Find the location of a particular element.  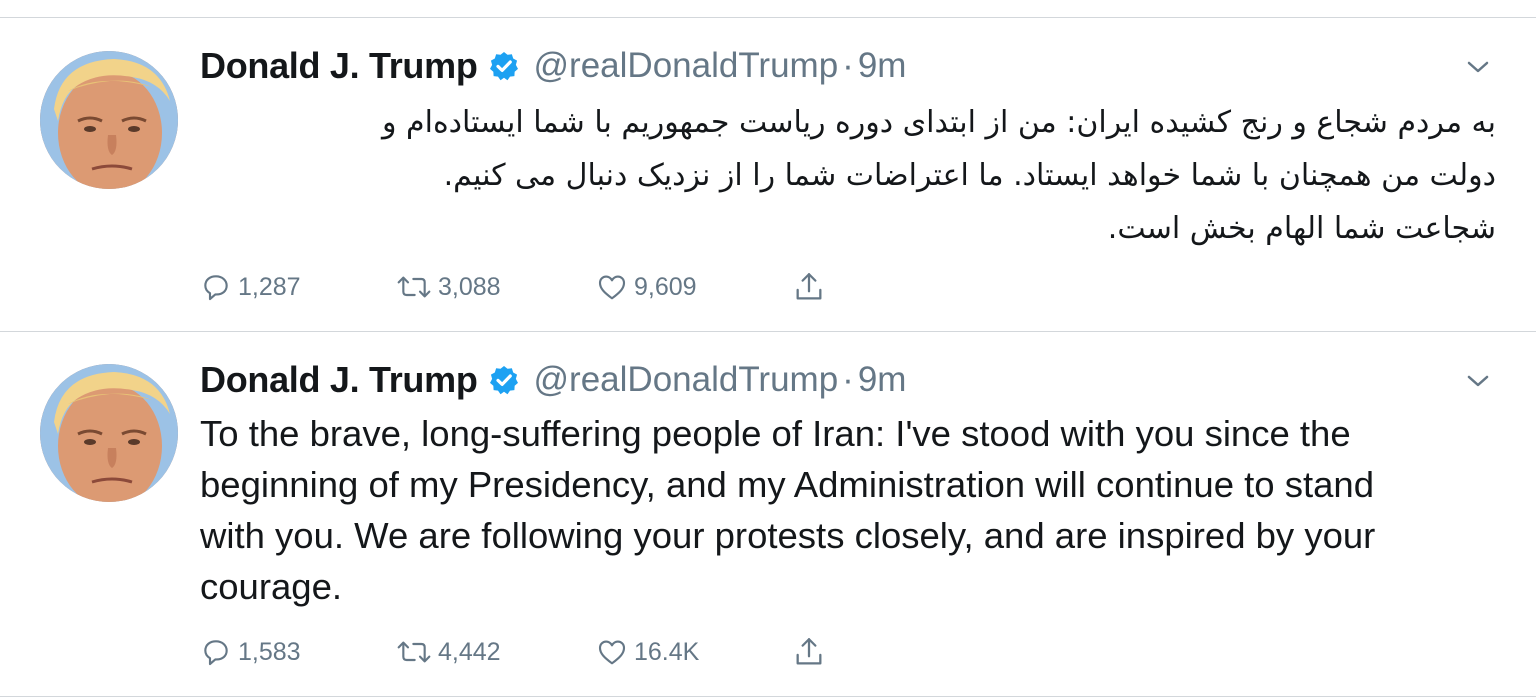

reply-button: 1,287 is located at coordinates (250, 287).